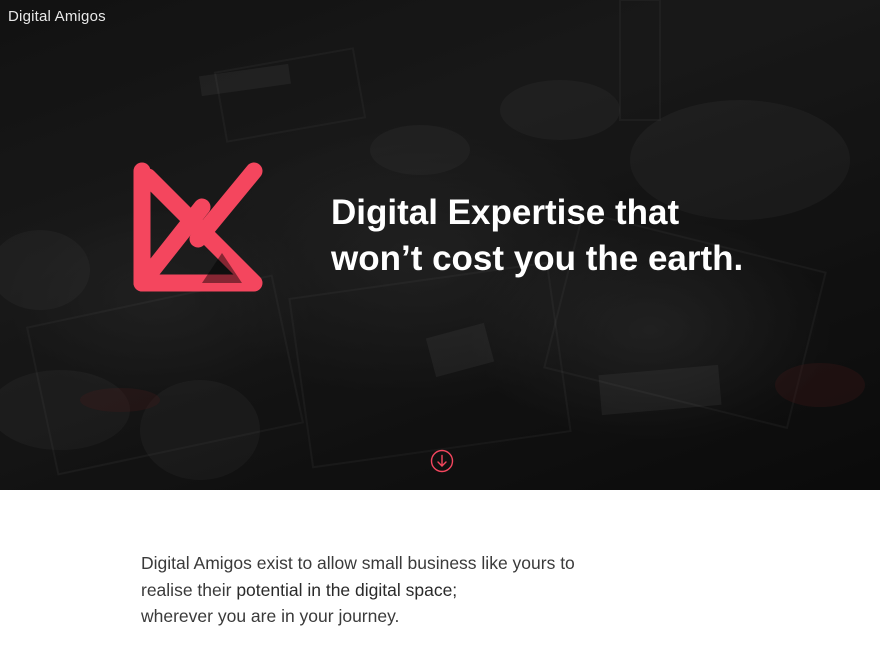 The height and width of the screenshot is (660, 880). Describe the element at coordinates (537, 258) in the screenshot. I see `hero-headline-line2: won’t cost you the earth.` at that location.